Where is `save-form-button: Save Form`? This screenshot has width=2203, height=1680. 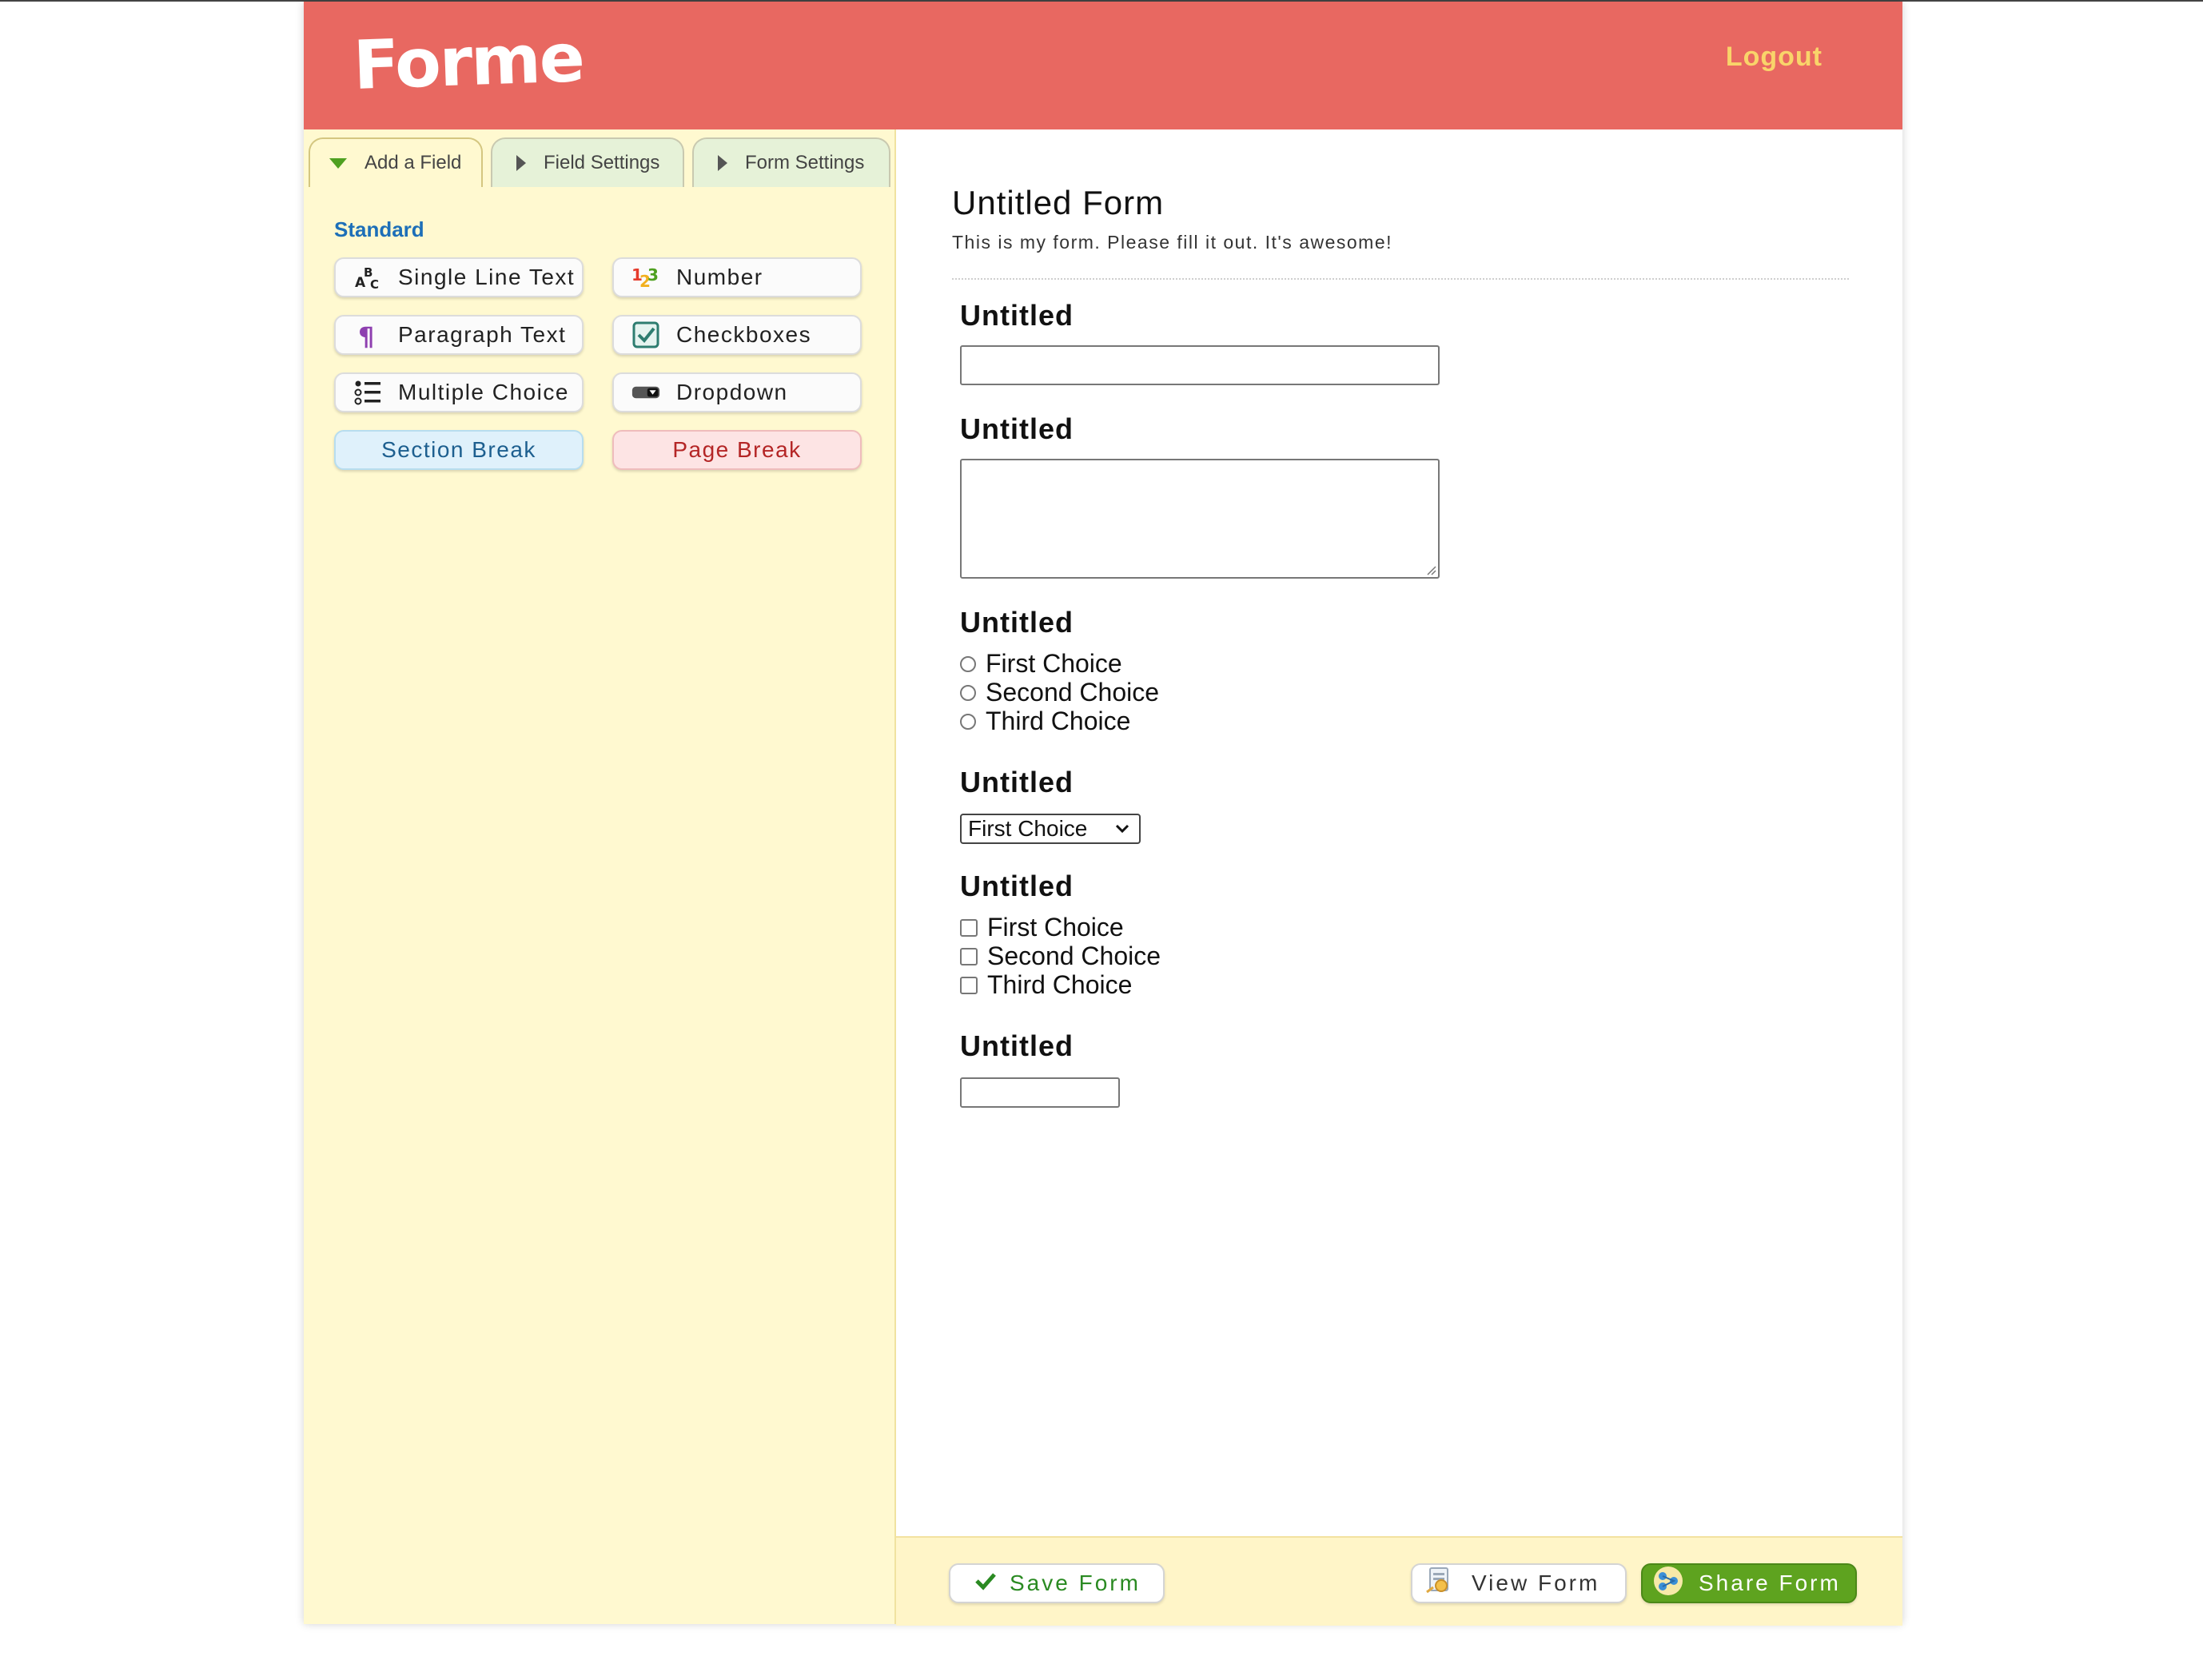 save-form-button: Save Form is located at coordinates (1057, 1583).